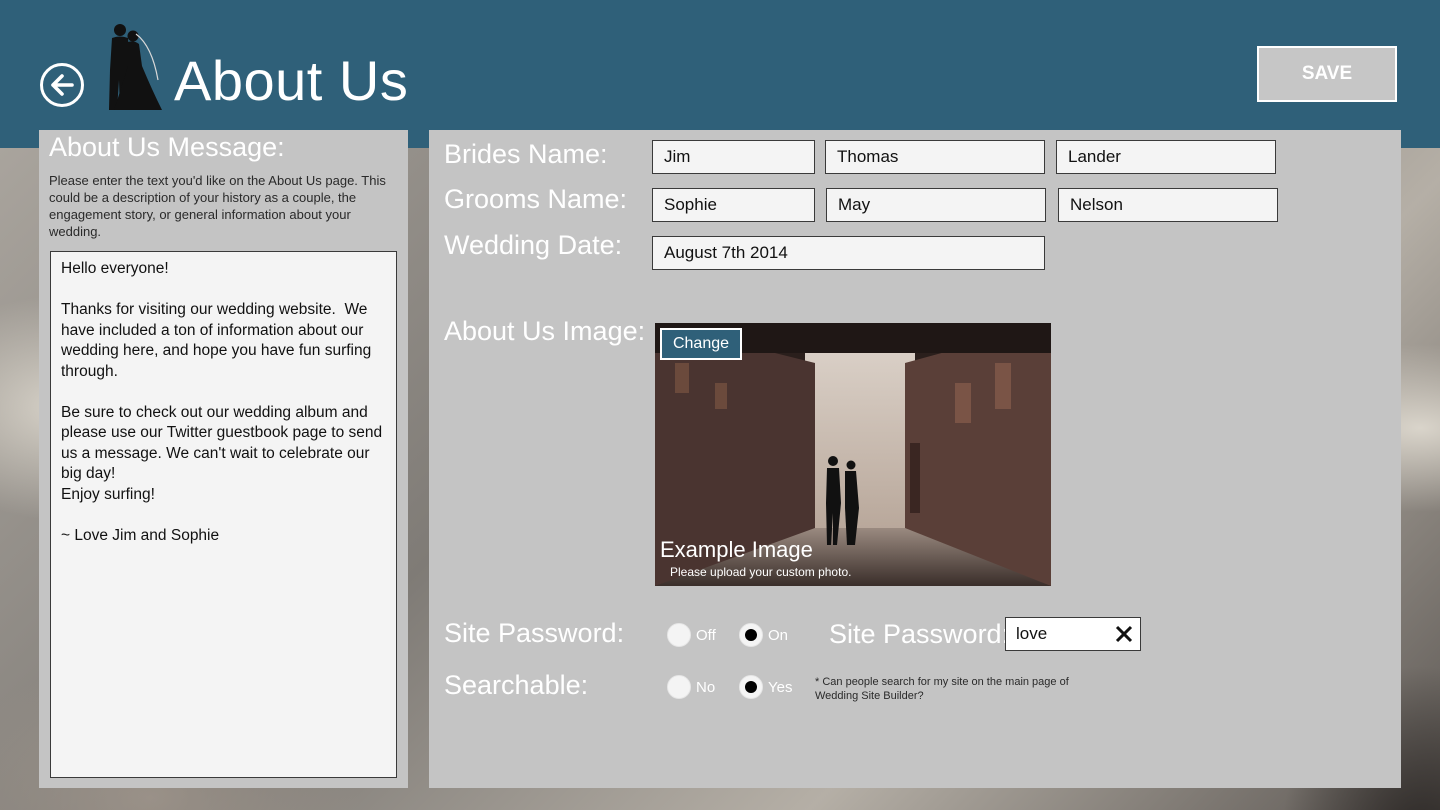 The width and height of the screenshot is (1440, 810). I want to click on password-off-radio: Off, so click(691, 635).